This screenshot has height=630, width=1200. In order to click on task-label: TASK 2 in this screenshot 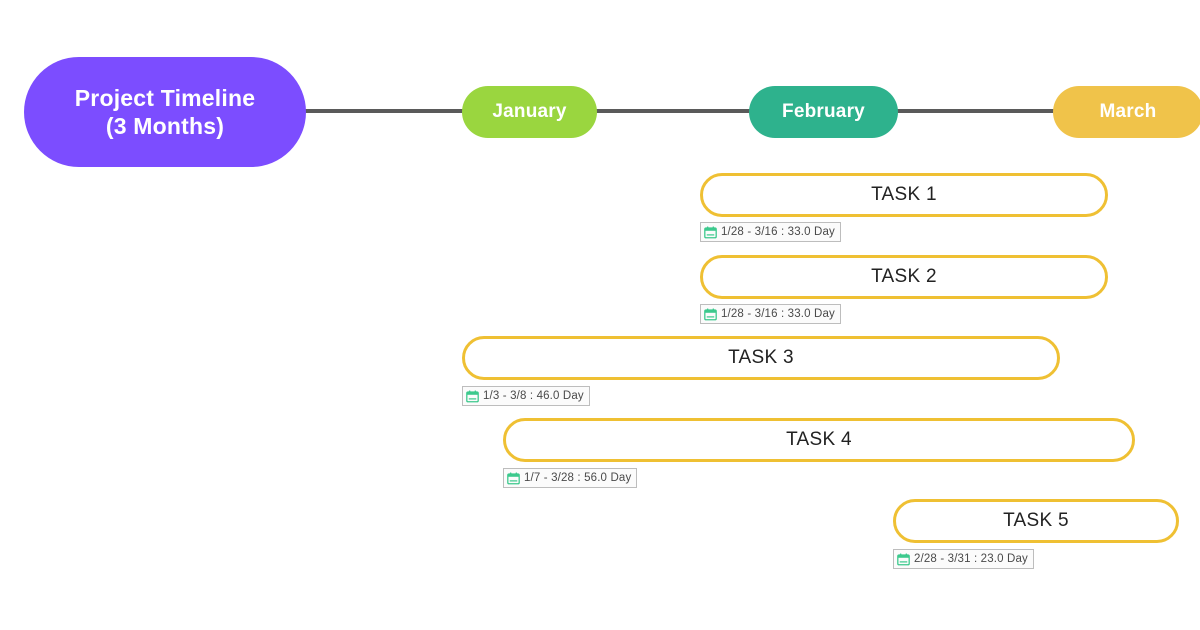, I will do `click(904, 276)`.